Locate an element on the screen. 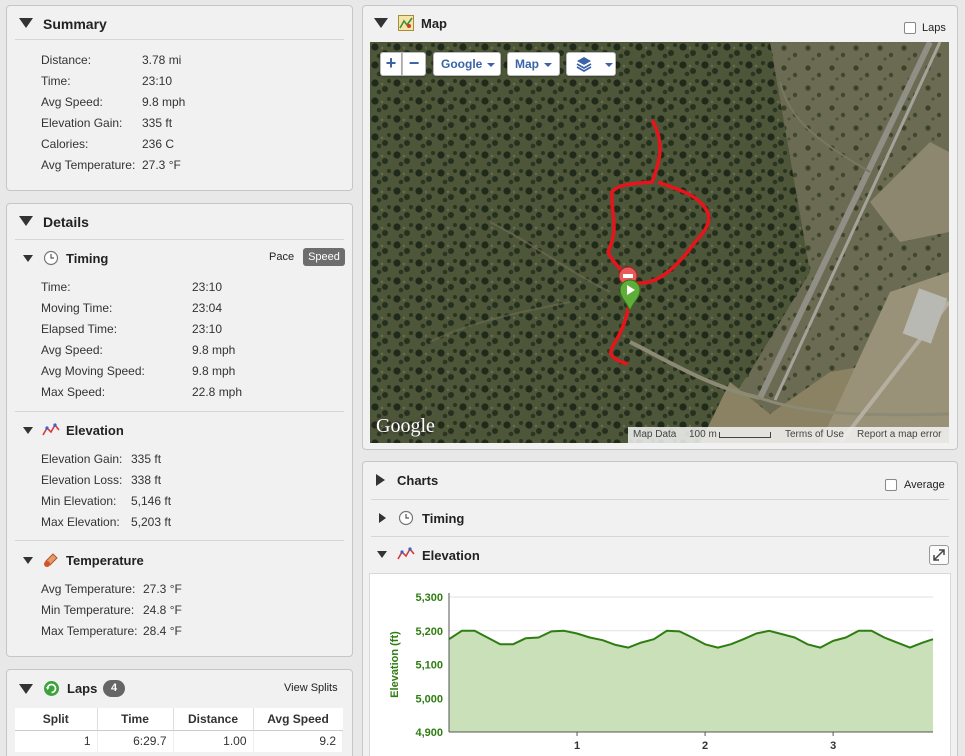 Image resolution: width=965 pixels, height=756 pixels. google-logo: Google is located at coordinates (405, 426).